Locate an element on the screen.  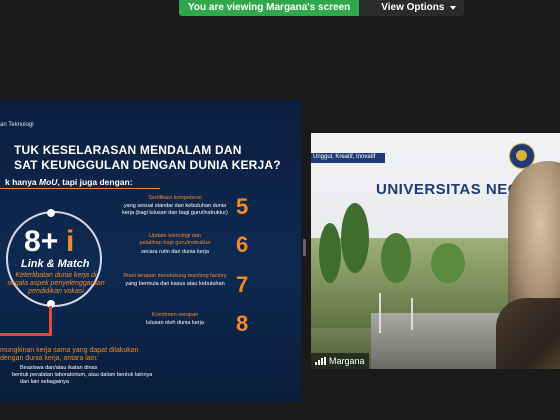
subtitle-underline is located at coordinates (80, 188).